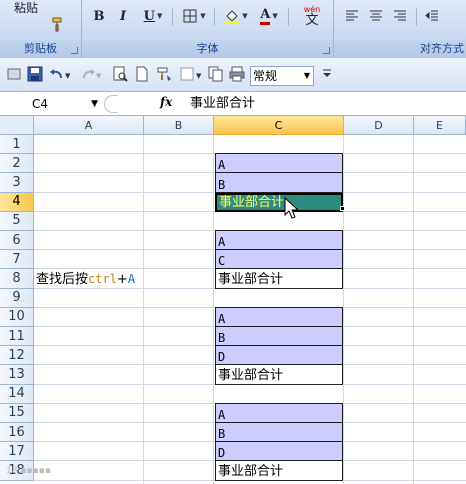 The width and height of the screenshot is (466, 484). Describe the element at coordinates (52, 104) in the screenshot. I see `name-box: C4 ▼` at that location.